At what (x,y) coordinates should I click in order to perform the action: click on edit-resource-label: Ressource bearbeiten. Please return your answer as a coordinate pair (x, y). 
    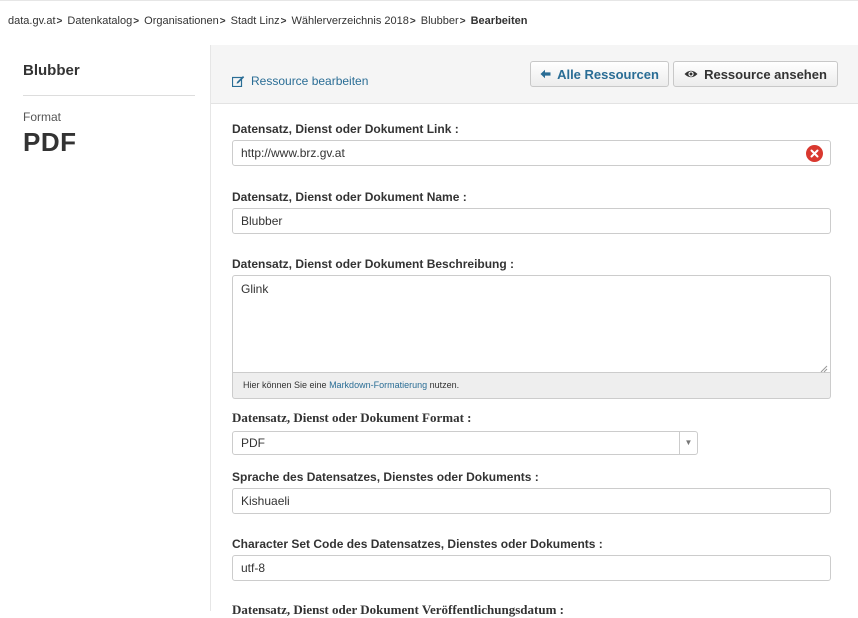
    Looking at the image, I should click on (310, 81).